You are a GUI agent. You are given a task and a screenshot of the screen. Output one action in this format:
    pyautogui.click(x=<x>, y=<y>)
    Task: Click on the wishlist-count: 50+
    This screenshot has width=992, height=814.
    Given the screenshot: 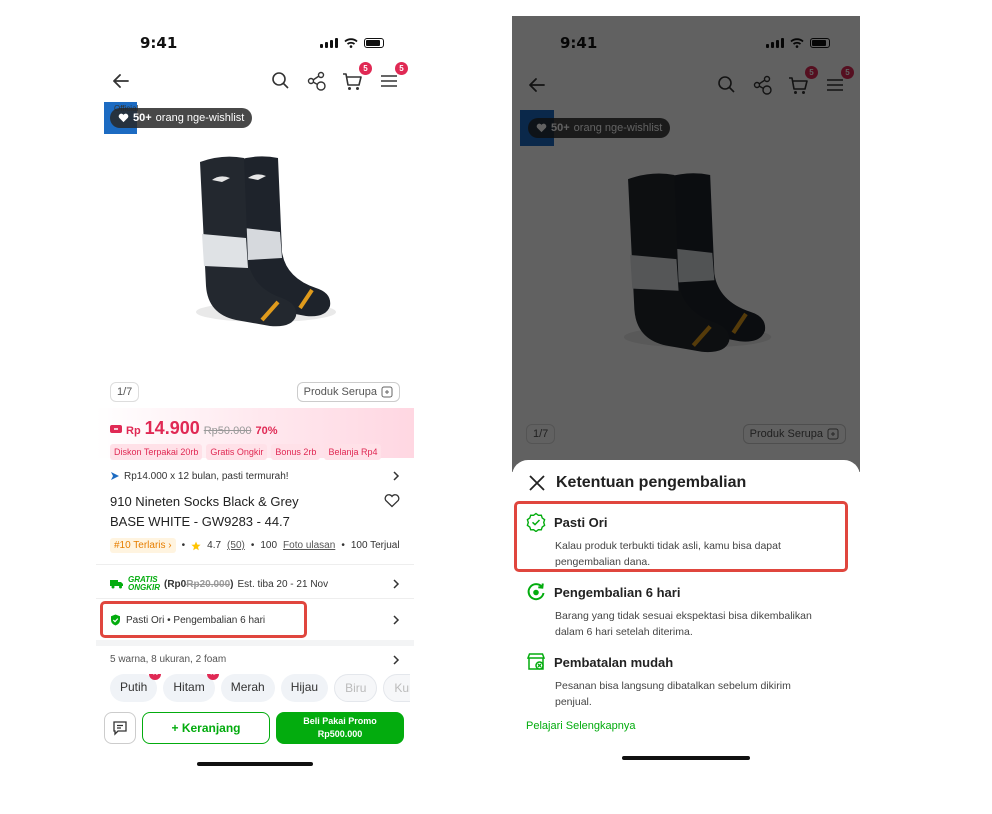 What is the action you would take?
    pyautogui.click(x=142, y=118)
    